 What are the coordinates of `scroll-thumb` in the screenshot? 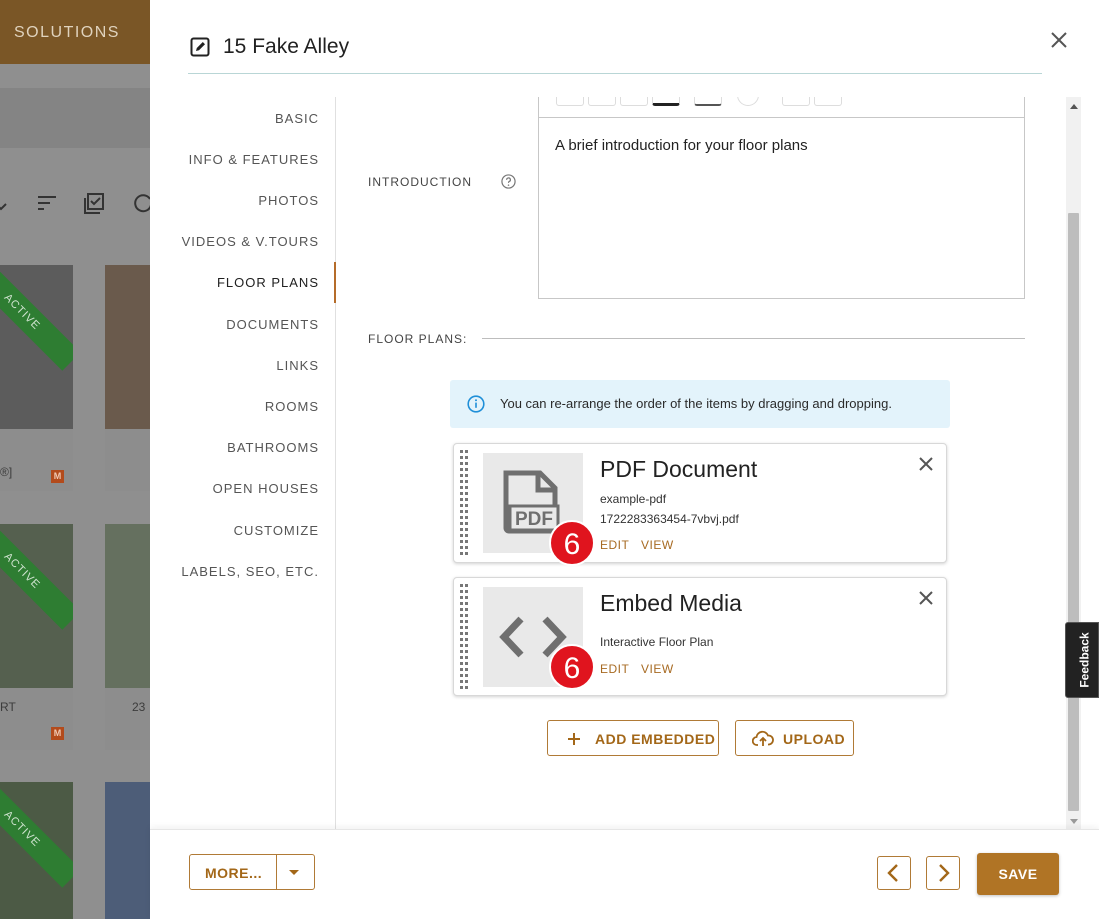 It's located at (1073, 512).